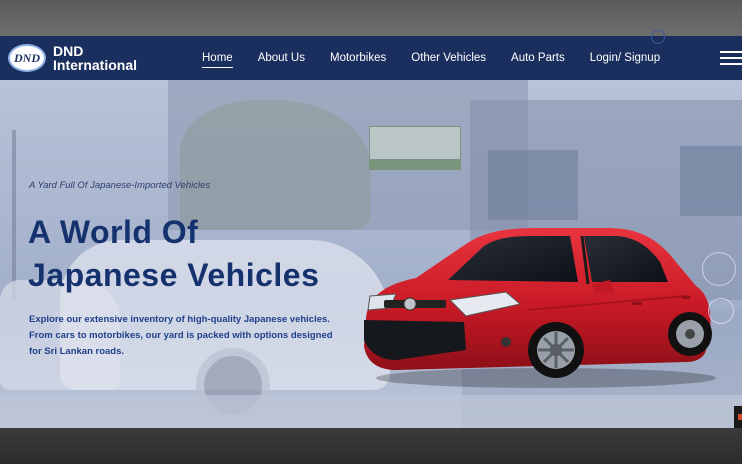 The height and width of the screenshot is (464, 742). Describe the element at coordinates (625, 58) in the screenshot. I see `nav-login-signup: Login/ Signup` at that location.